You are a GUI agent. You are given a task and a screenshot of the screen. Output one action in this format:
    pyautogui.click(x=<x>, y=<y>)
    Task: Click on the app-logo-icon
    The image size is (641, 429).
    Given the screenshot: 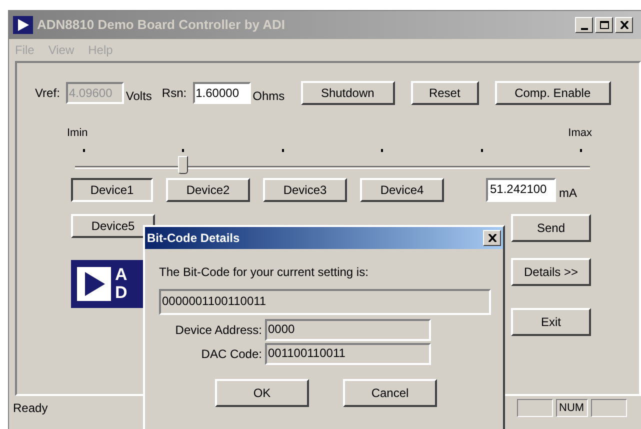 What is the action you would take?
    pyautogui.click(x=23, y=25)
    